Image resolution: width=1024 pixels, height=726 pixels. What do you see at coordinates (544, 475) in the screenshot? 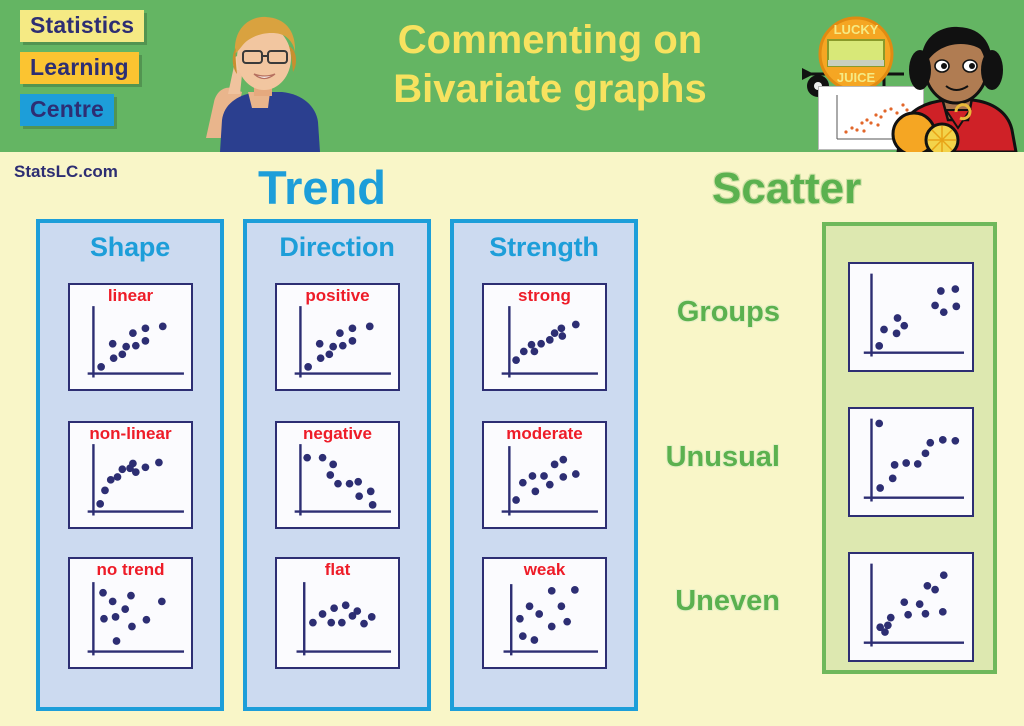
I see `graph-card-moderate: moderate` at bounding box center [544, 475].